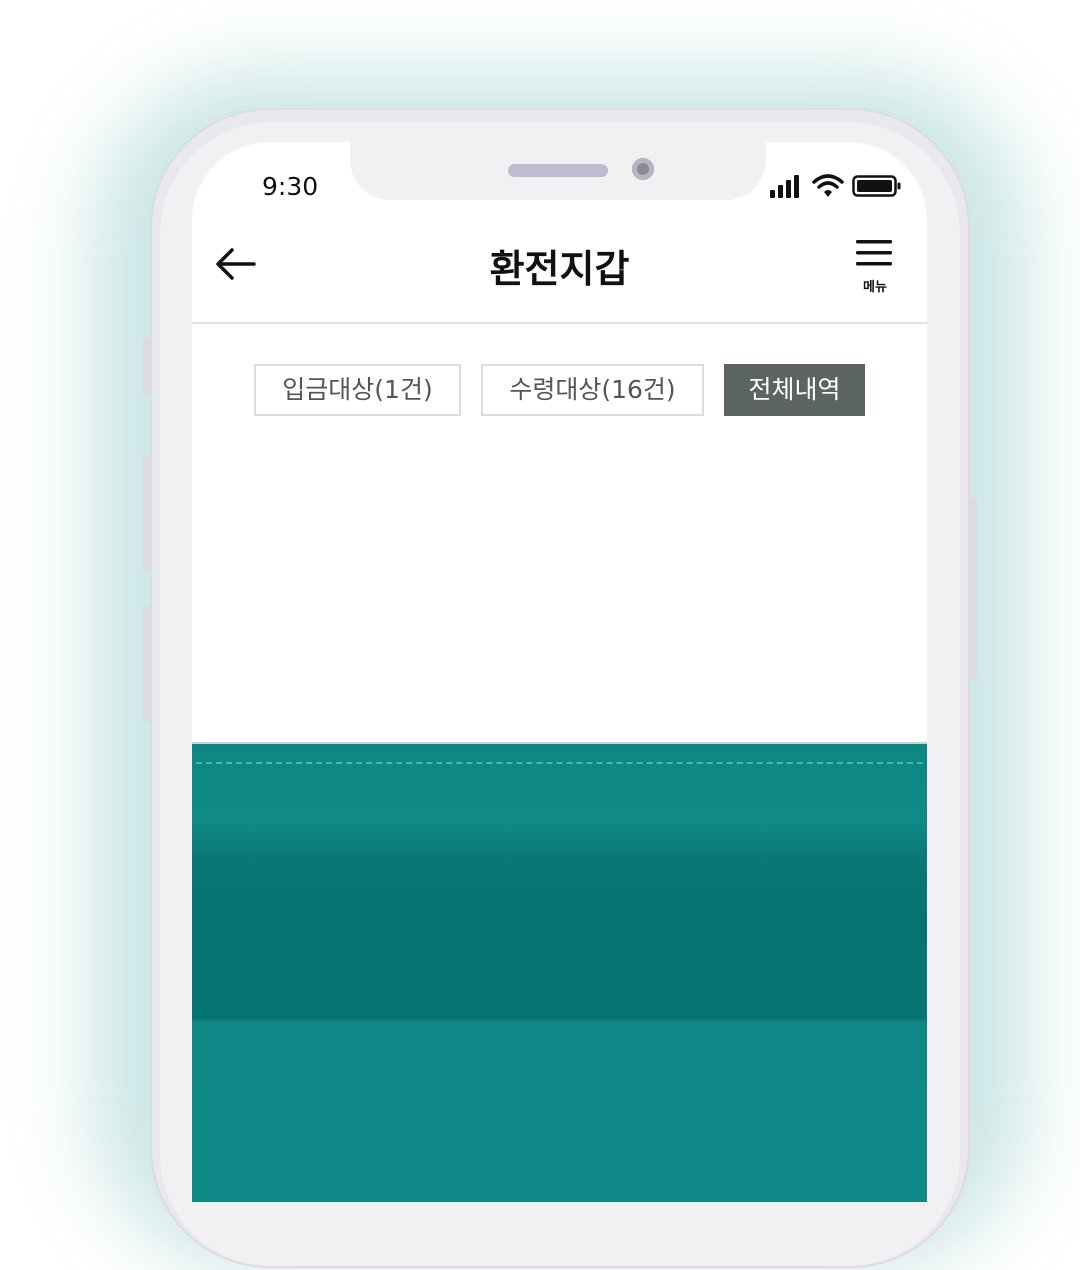 The height and width of the screenshot is (1270, 1080). What do you see at coordinates (146, 664) in the screenshot?
I see `volume-down-button` at bounding box center [146, 664].